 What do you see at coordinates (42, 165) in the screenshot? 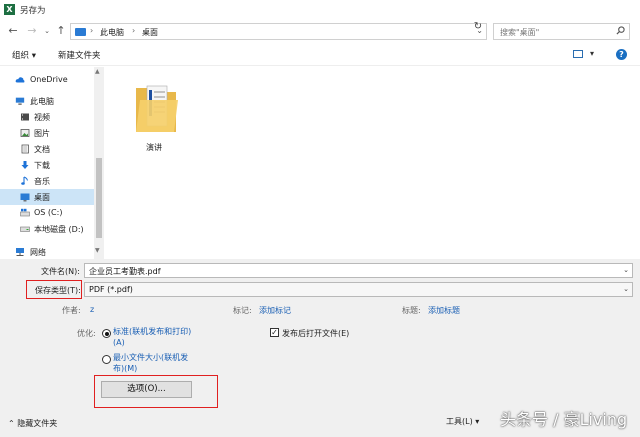
I see `sidebar-item-label: 下载` at bounding box center [42, 165].